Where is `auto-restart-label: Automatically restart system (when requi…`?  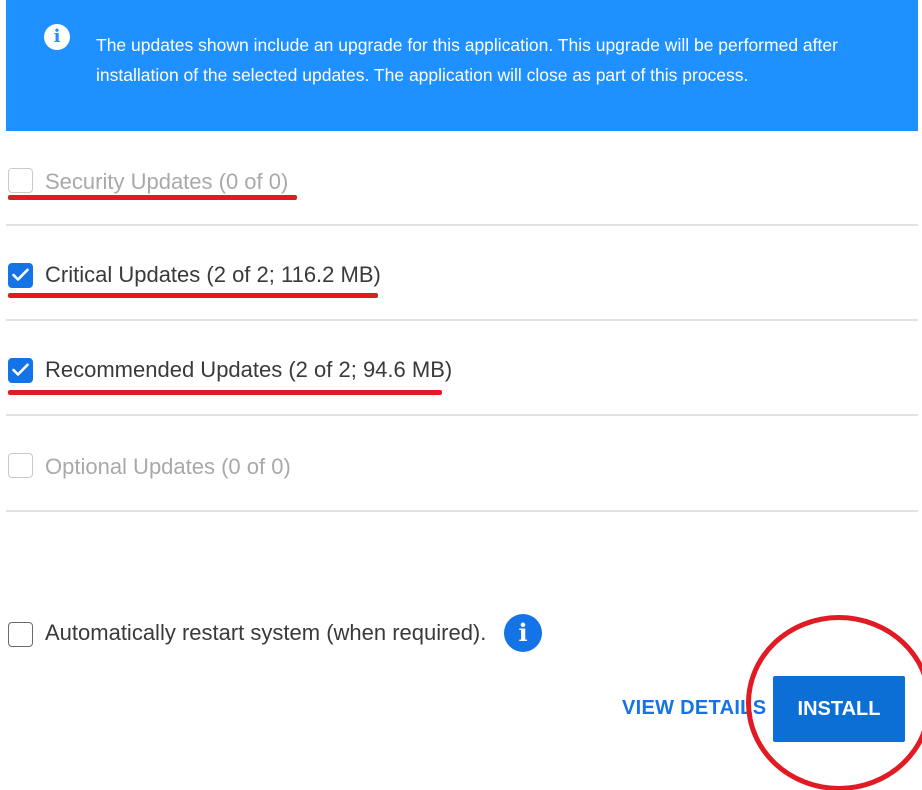 auto-restart-label: Automatically restart system (when requi… is located at coordinates (266, 632).